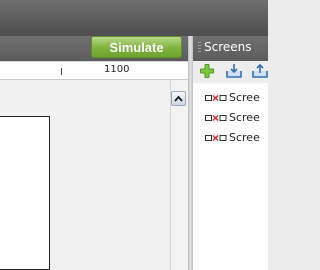 The width and height of the screenshot is (320, 270). I want to click on ruler-value: 1100, so click(117, 69).